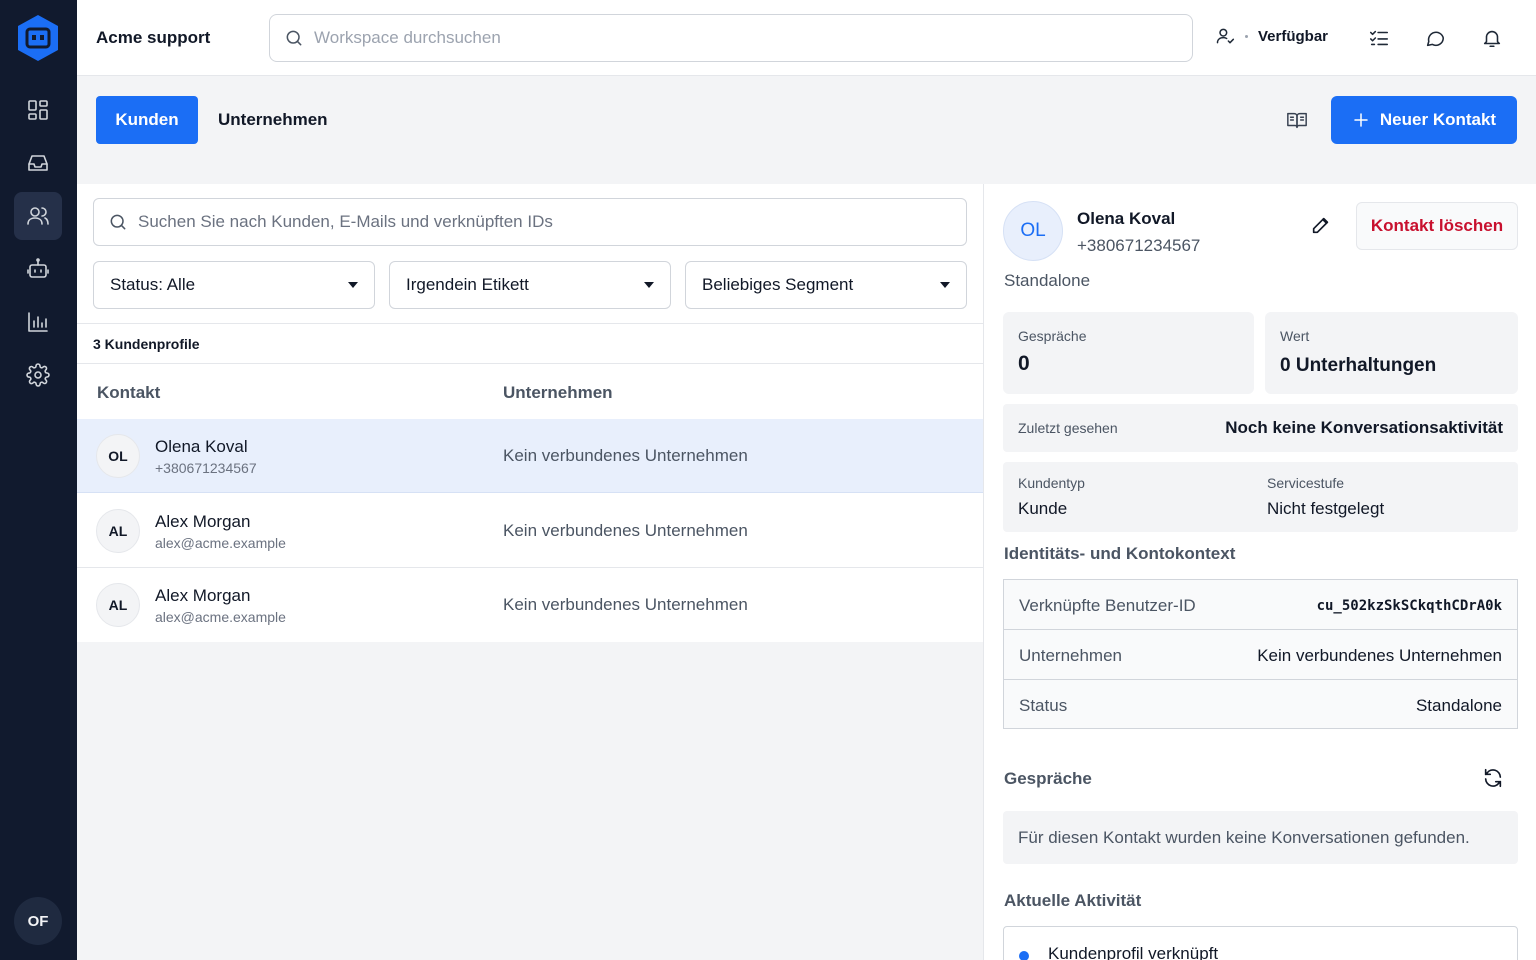 The height and width of the screenshot is (960, 1536). I want to click on global-search-input, so click(744, 38).